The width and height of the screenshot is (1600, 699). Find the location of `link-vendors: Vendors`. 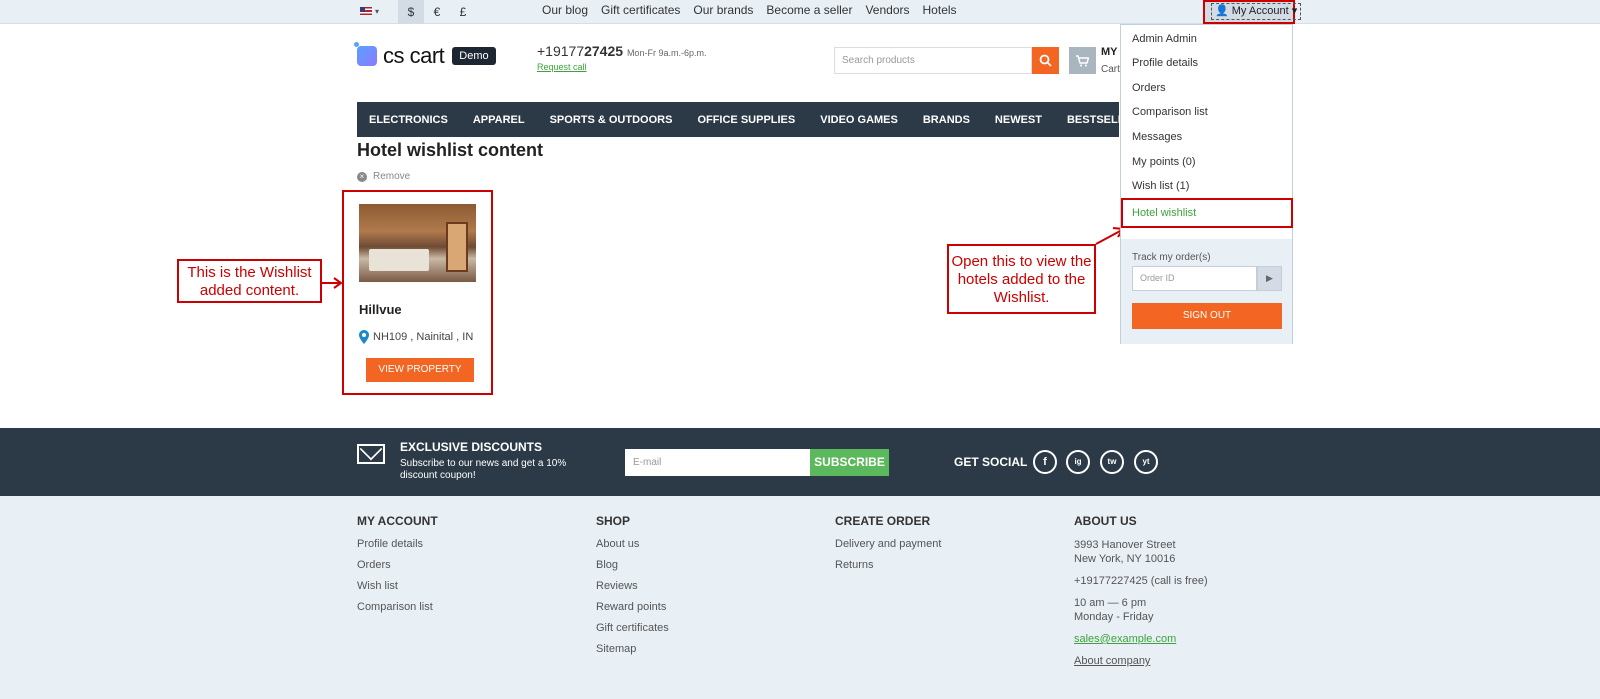

link-vendors: Vendors is located at coordinates (887, 12).